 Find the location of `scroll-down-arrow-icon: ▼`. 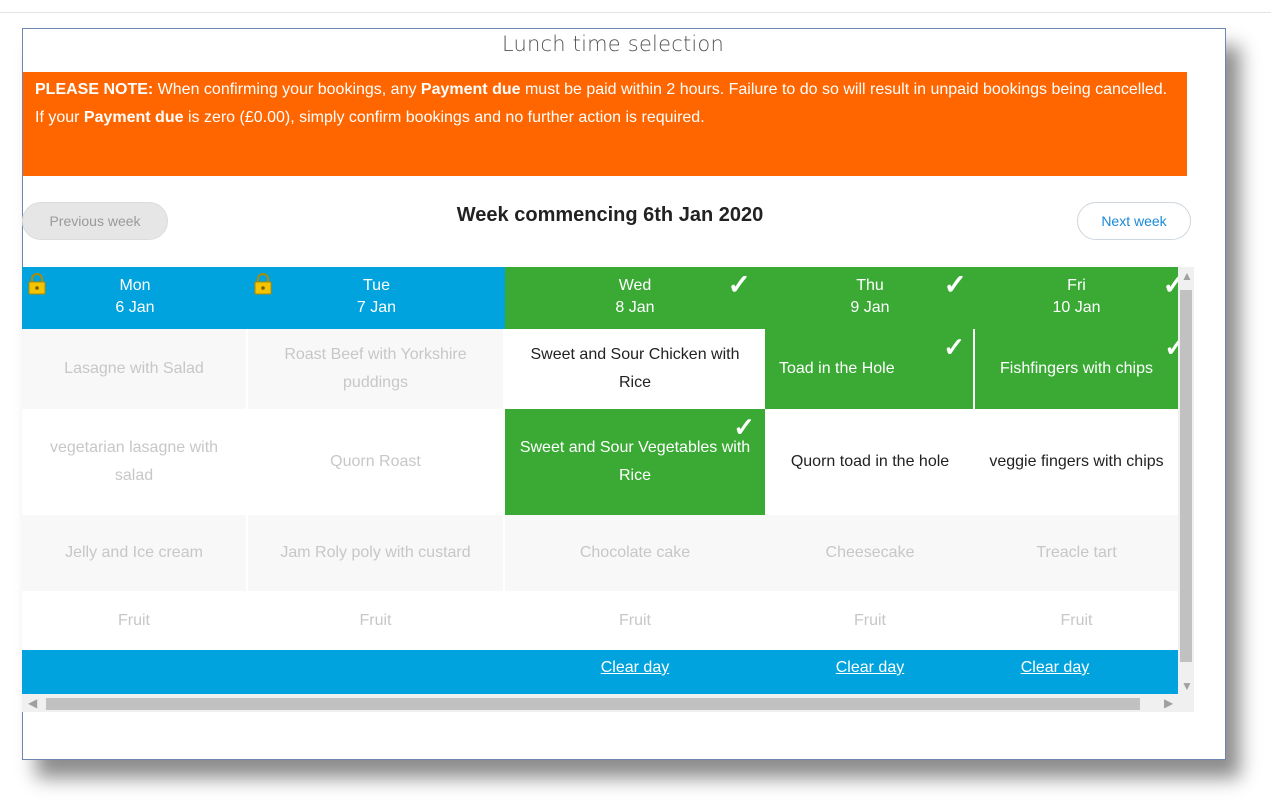

scroll-down-arrow-icon: ▼ is located at coordinates (1187, 686).